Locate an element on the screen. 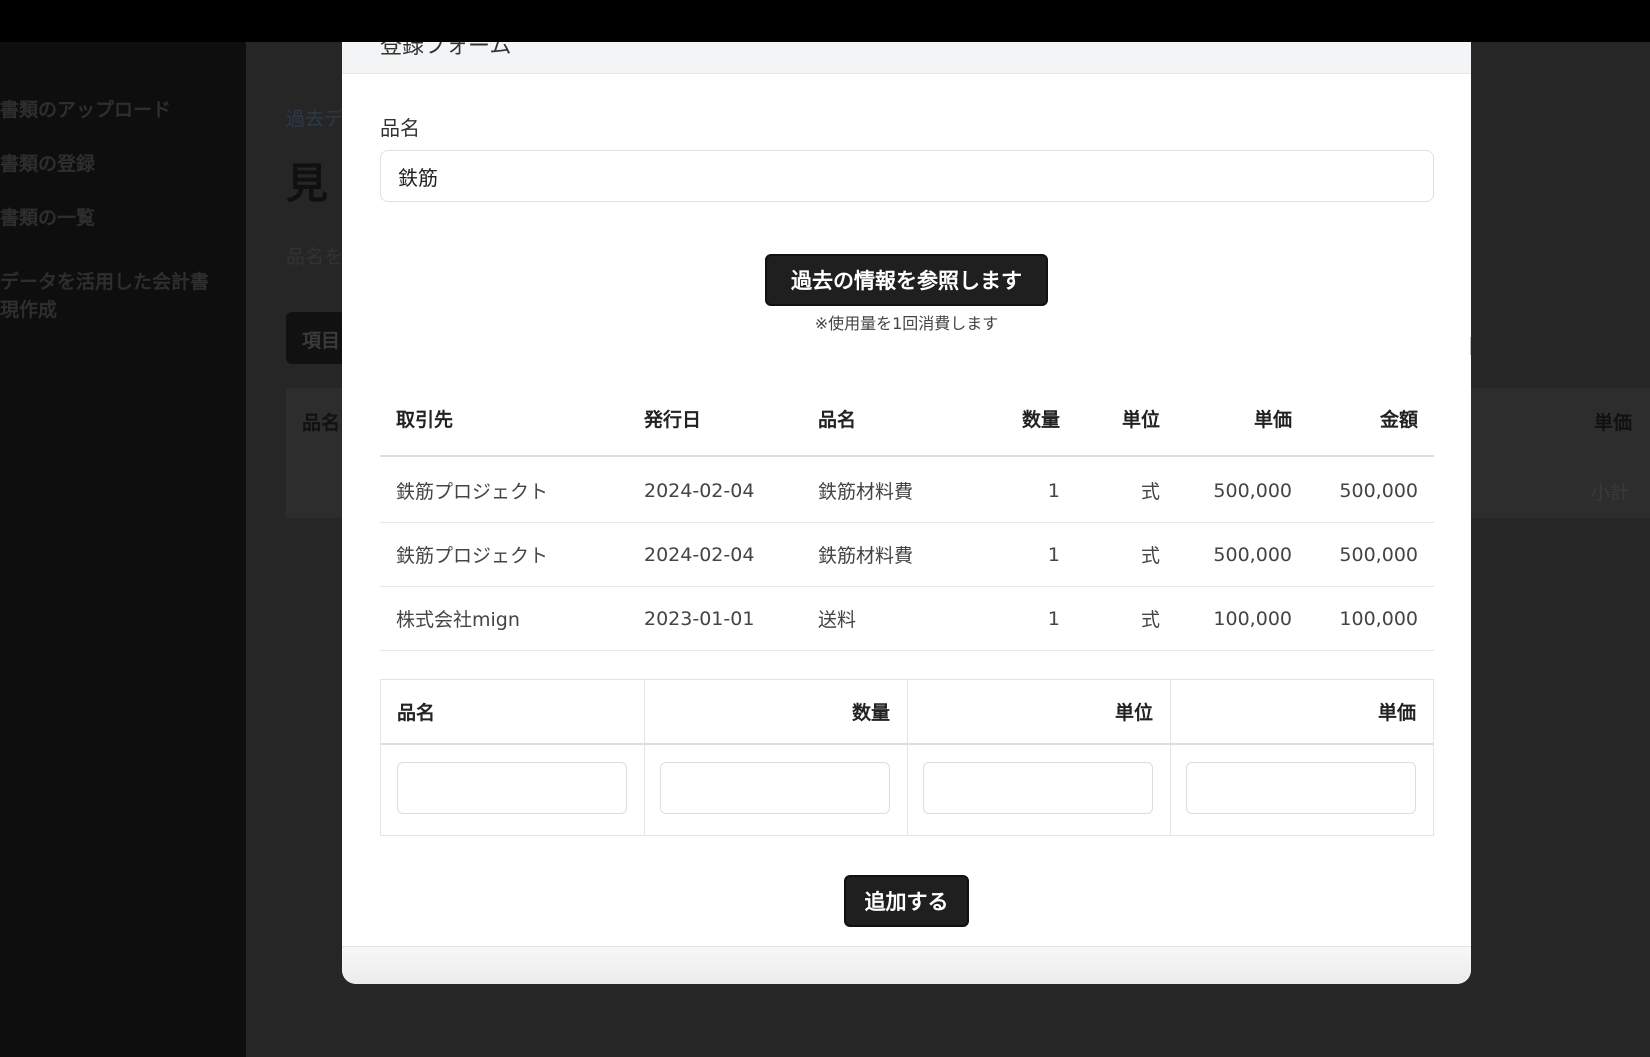 Image resolution: width=1650 pixels, height=1057 pixels. mouse-pointer-icon is located at coordinates (1470, 346).